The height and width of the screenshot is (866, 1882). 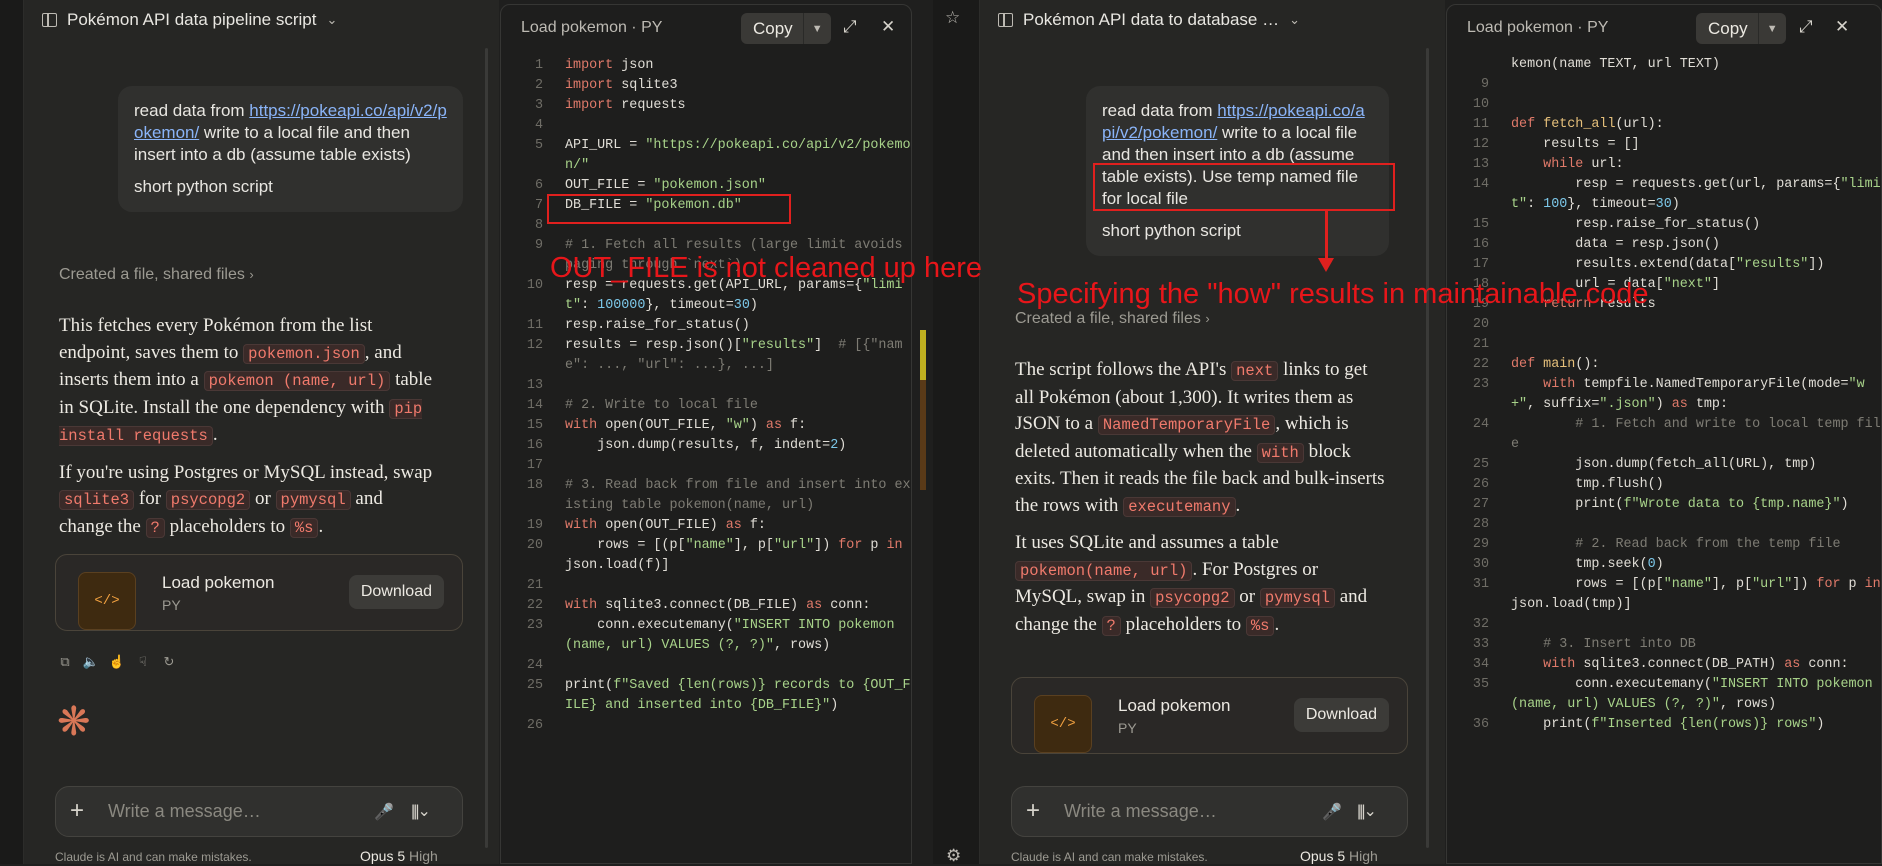 I want to click on line-source: results.extend(data["results"]), so click(x=1668, y=264).